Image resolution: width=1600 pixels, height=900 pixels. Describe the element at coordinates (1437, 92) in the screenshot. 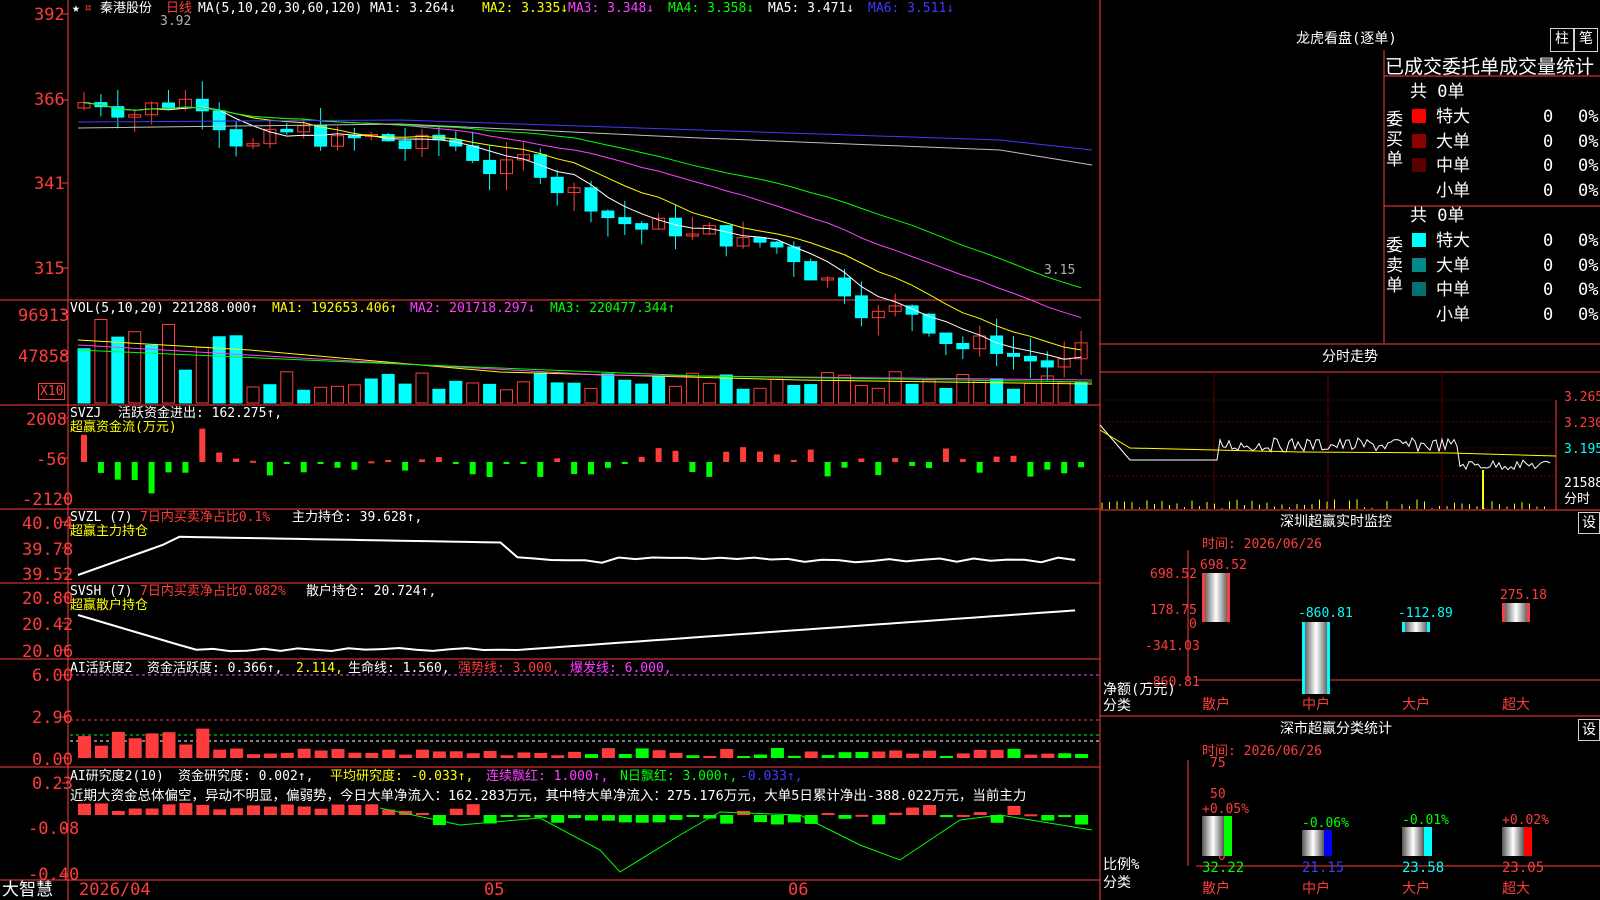

I see `buy-total: 共 0单` at that location.